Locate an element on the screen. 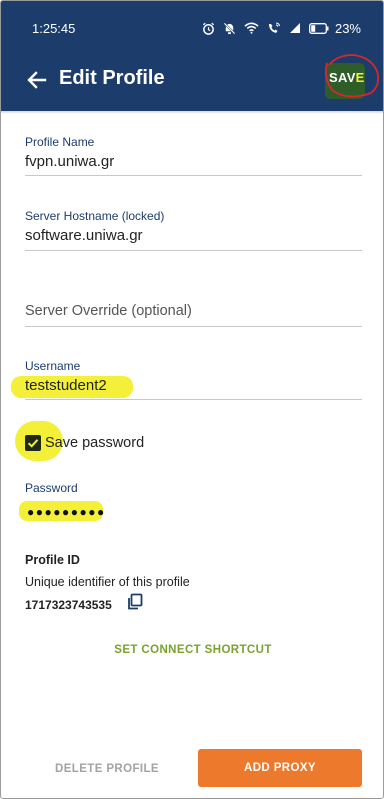 The width and height of the screenshot is (384, 799). battery-icon is located at coordinates (319, 28).